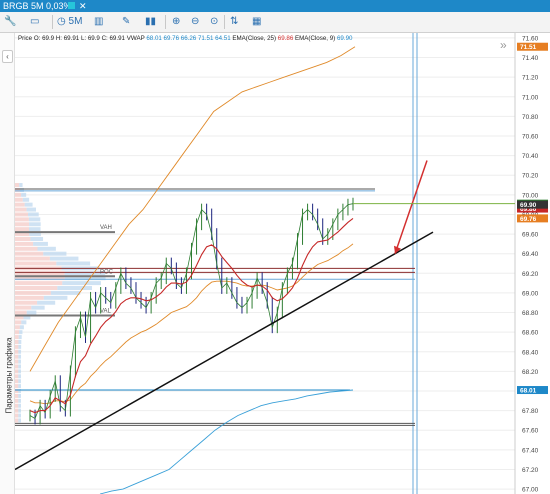 The image size is (550, 494). I want to click on search-icon: ⊙, so click(214, 22).